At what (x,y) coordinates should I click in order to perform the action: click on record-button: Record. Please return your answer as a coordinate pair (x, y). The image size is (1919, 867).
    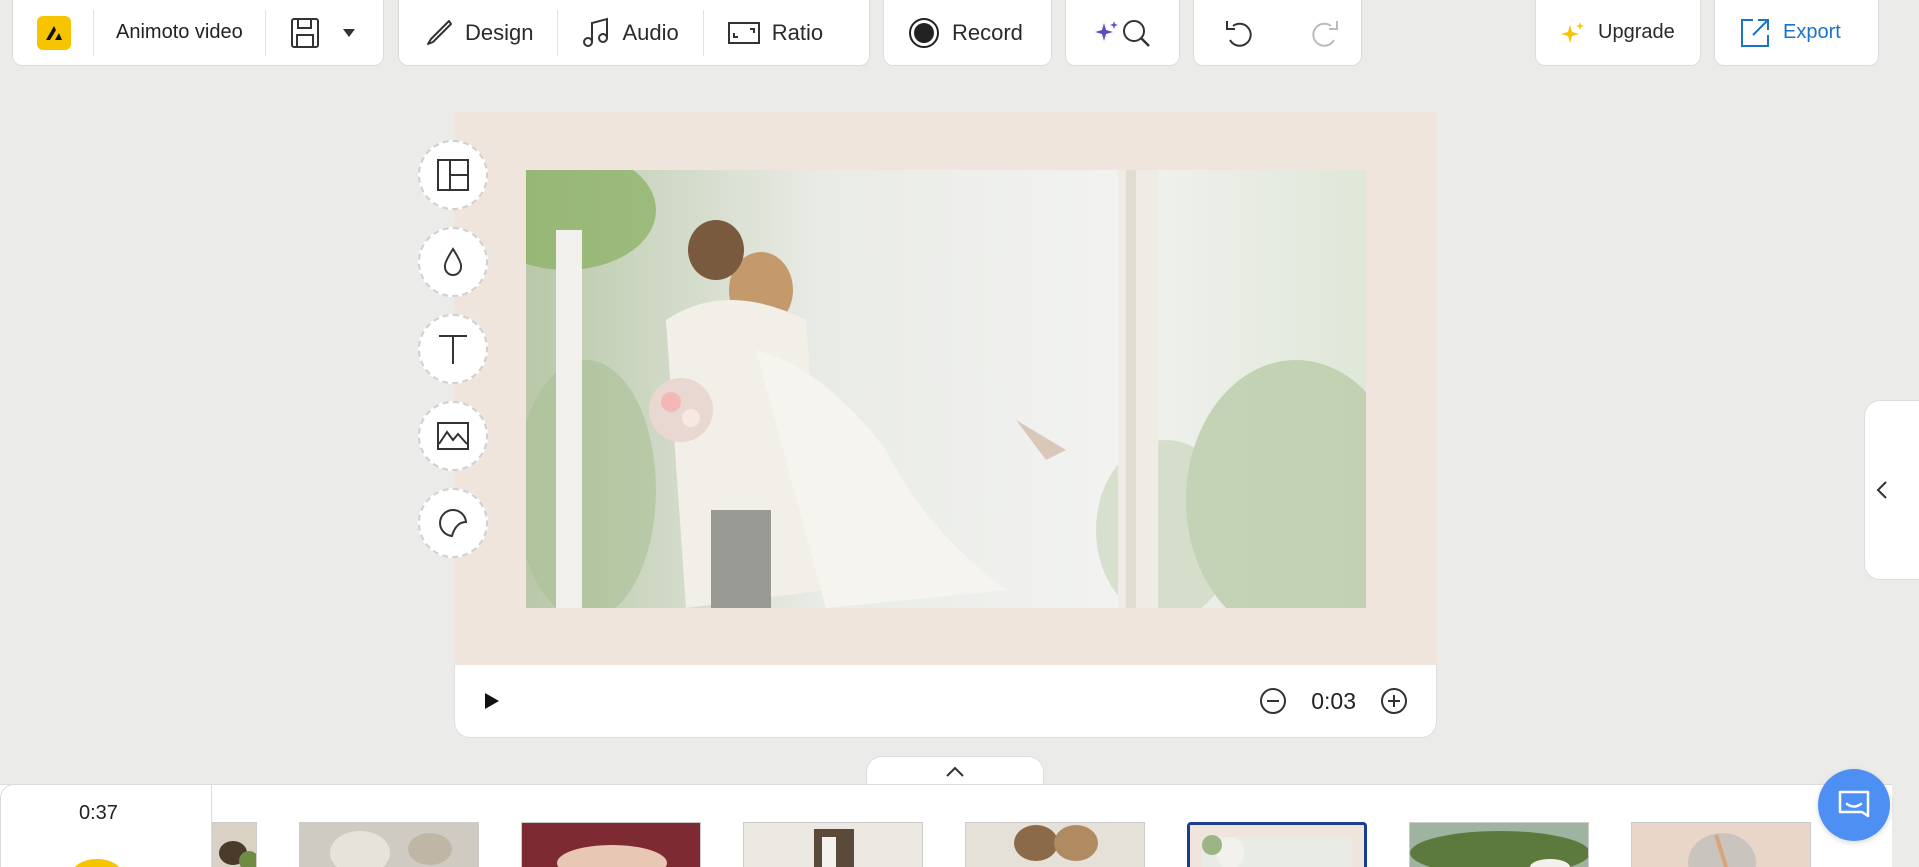
    Looking at the image, I should click on (965, 32).